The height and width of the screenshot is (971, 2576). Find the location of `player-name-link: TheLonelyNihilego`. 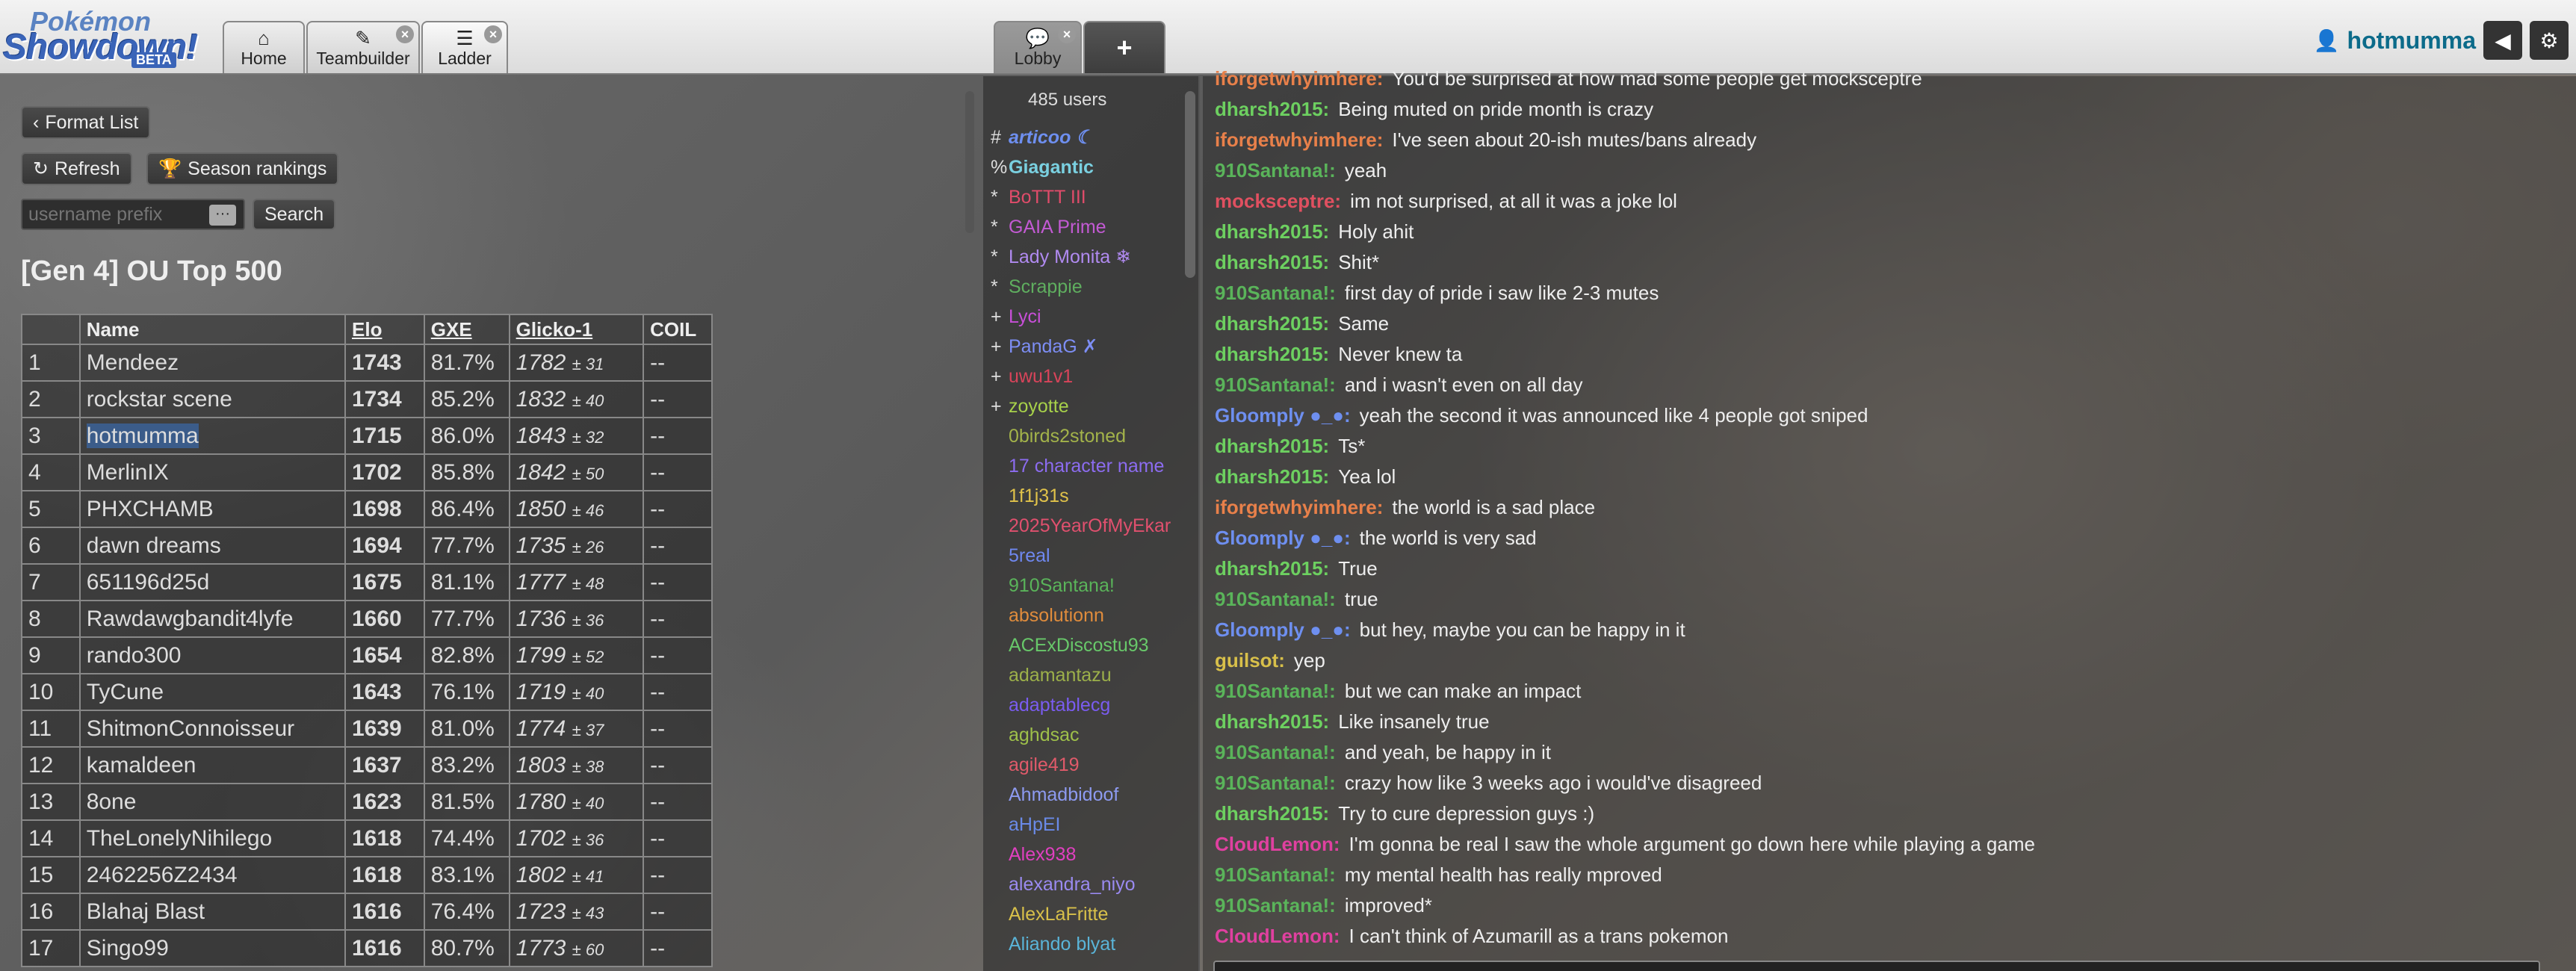

player-name-link: TheLonelyNihilego is located at coordinates (212, 838).